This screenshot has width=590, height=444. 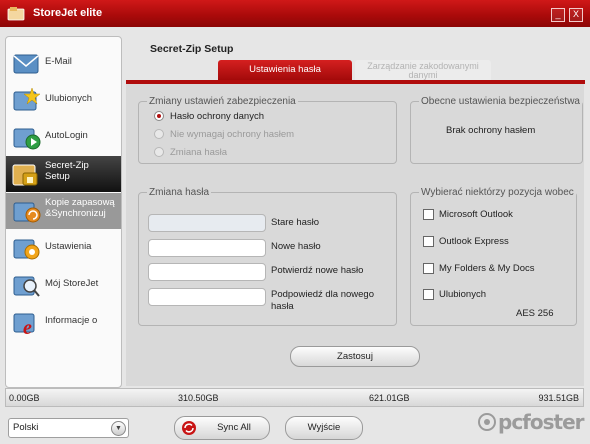 What do you see at coordinates (576, 15) in the screenshot?
I see `close-button: X` at bounding box center [576, 15].